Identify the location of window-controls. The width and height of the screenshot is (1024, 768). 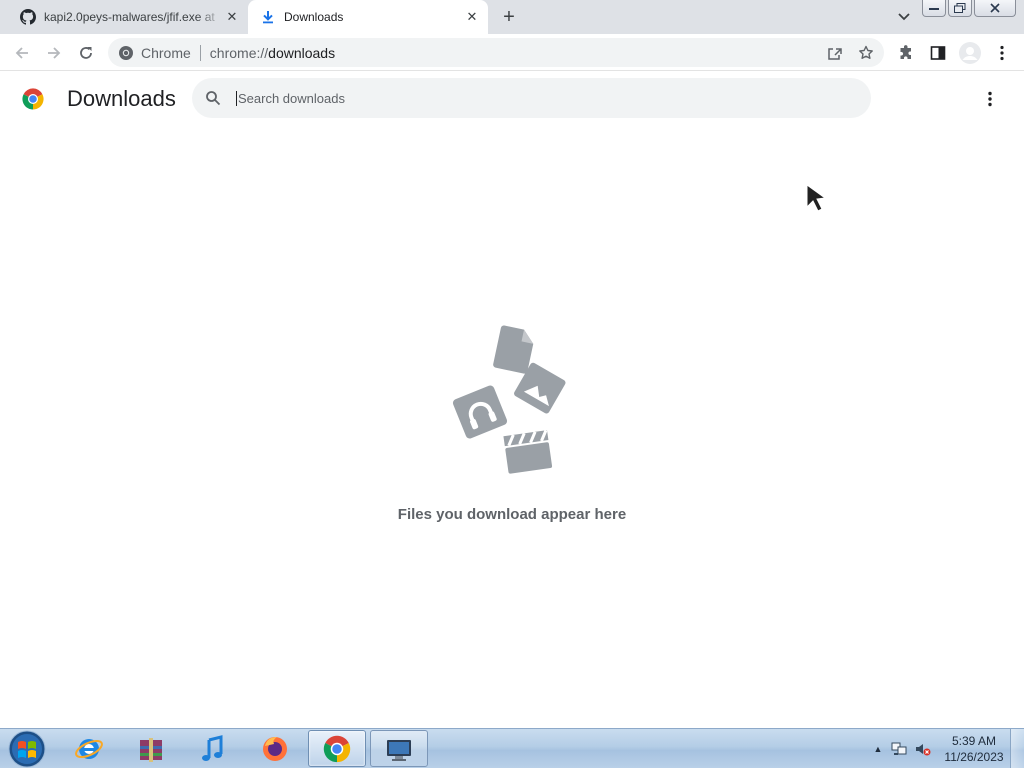
(969, 8).